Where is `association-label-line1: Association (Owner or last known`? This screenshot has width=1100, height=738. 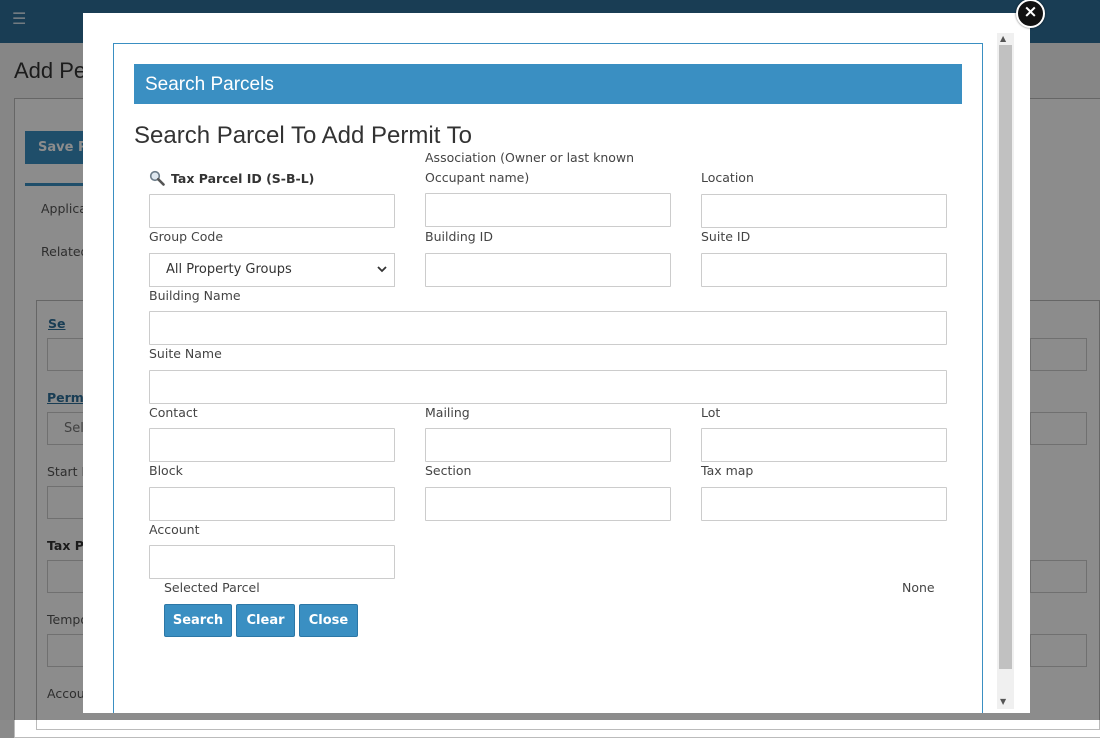 association-label-line1: Association (Owner or last known is located at coordinates (530, 157).